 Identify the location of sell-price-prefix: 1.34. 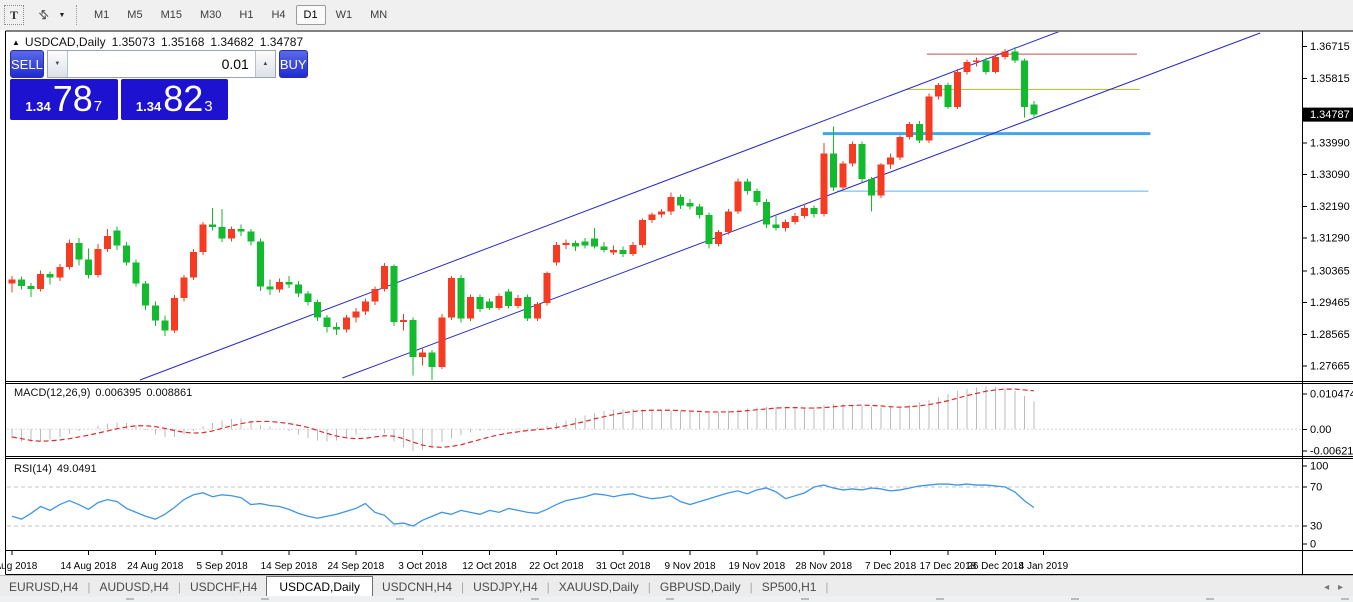
(38, 106).